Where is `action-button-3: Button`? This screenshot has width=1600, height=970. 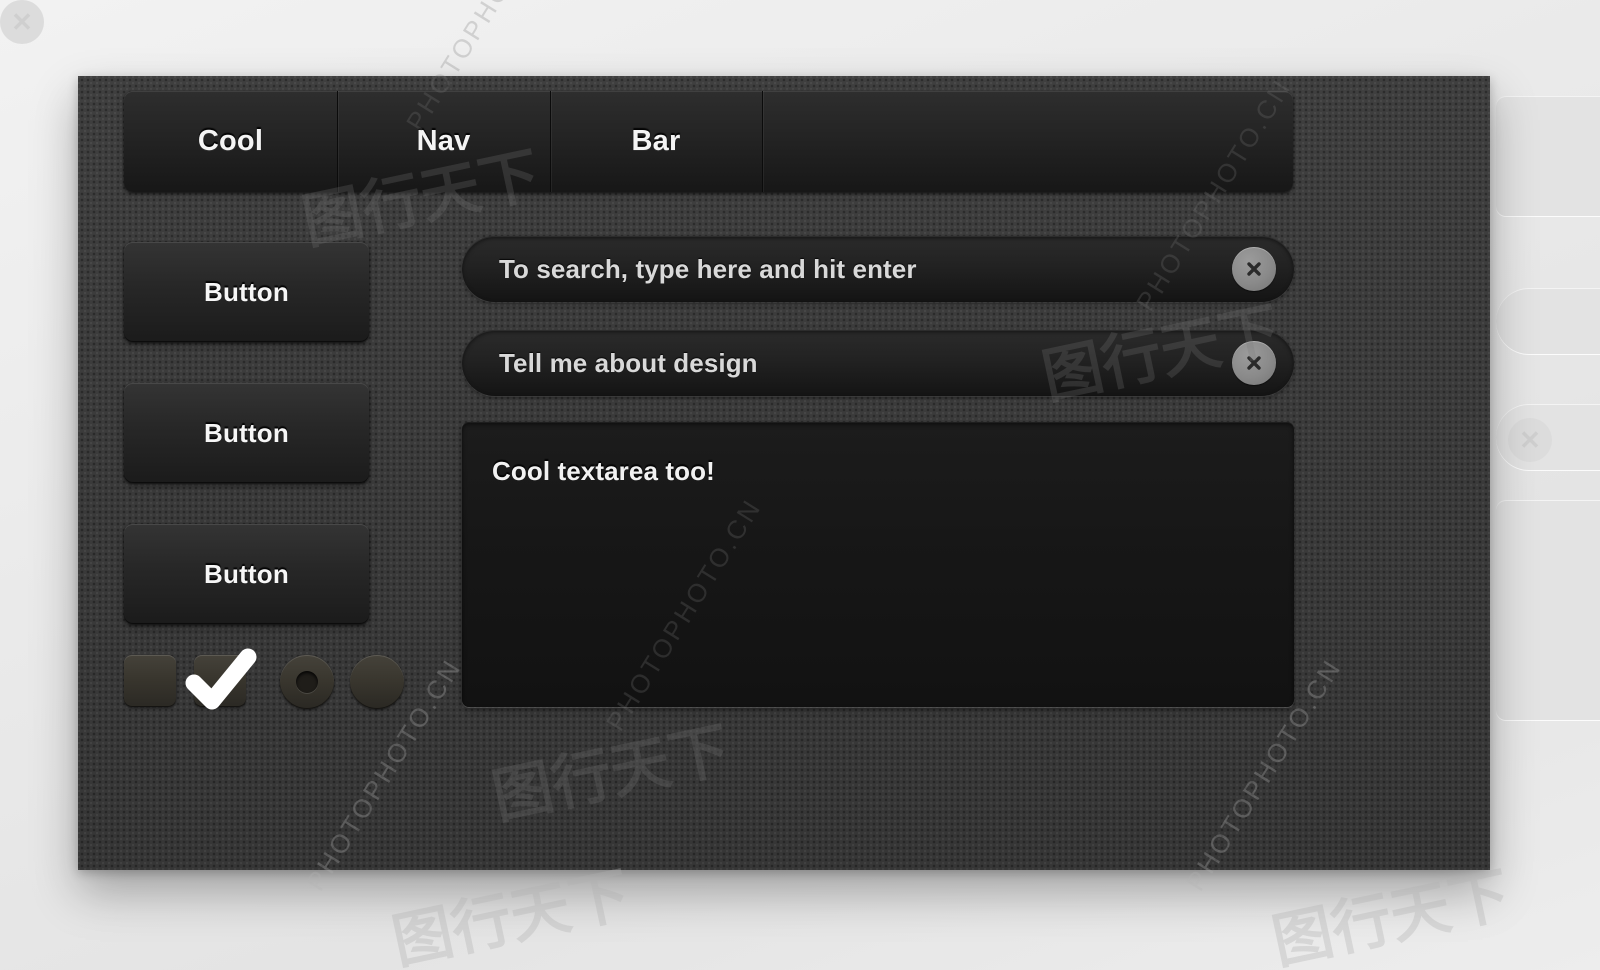 action-button-3: Button is located at coordinates (246, 574).